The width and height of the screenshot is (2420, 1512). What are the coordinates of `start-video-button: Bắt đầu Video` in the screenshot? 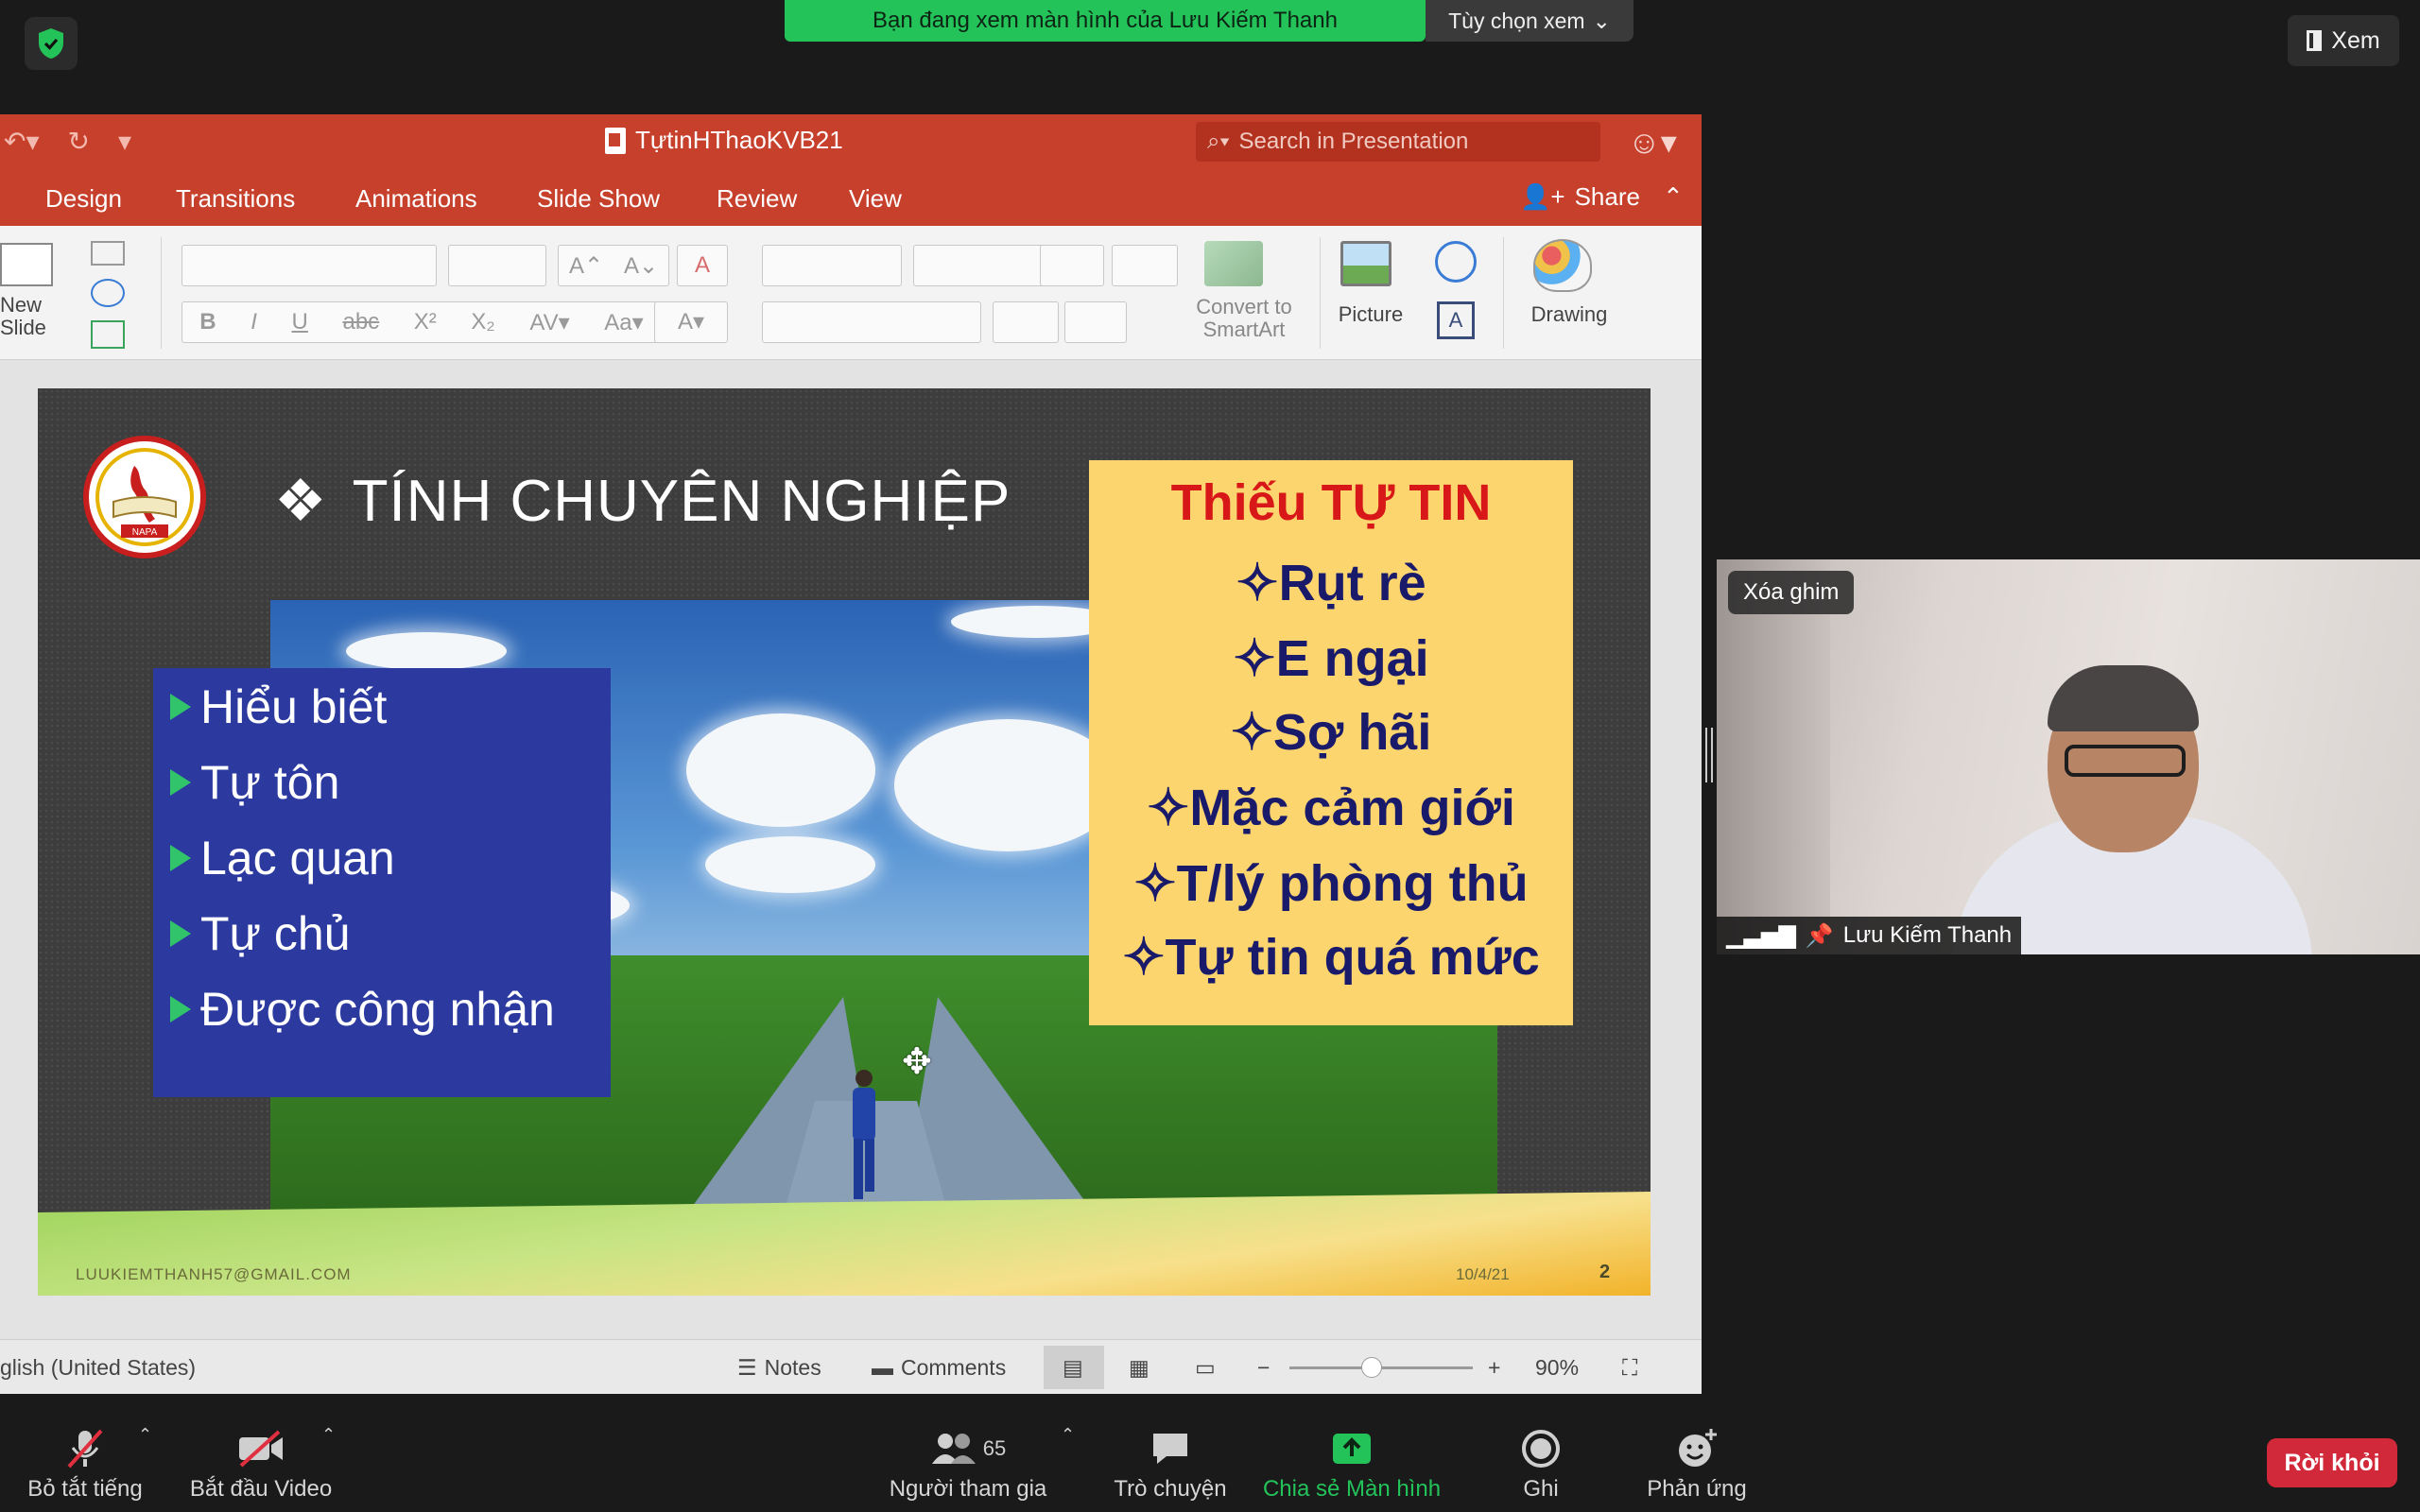 It's located at (261, 1462).